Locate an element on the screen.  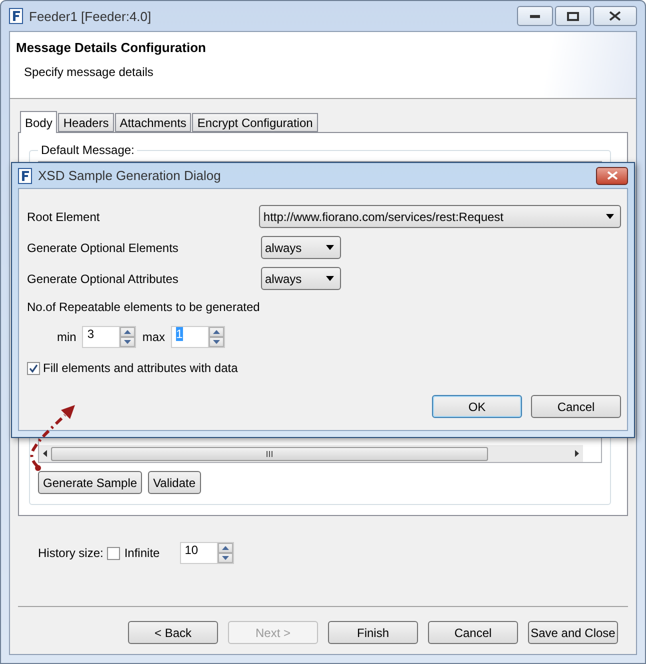
checkbox-label: Infinite is located at coordinates (142, 553).